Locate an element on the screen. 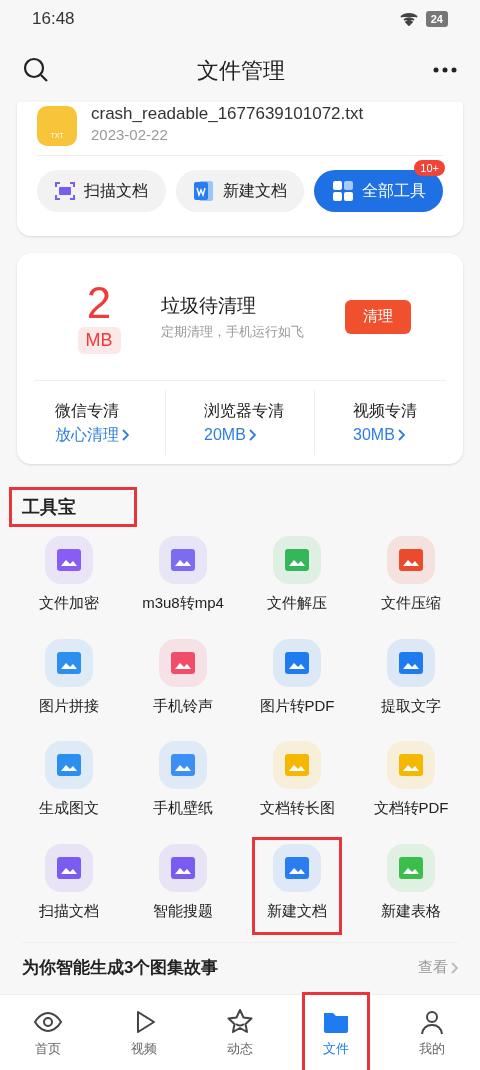  document-icon is located at coordinates (204, 191).